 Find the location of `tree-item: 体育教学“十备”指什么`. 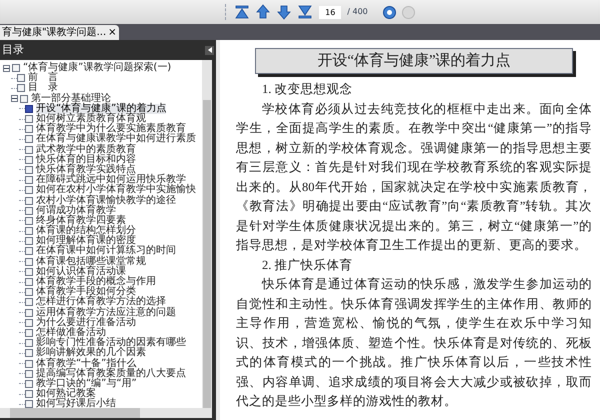

tree-item: 体育教学“十备”指什么 is located at coordinates (86, 363).